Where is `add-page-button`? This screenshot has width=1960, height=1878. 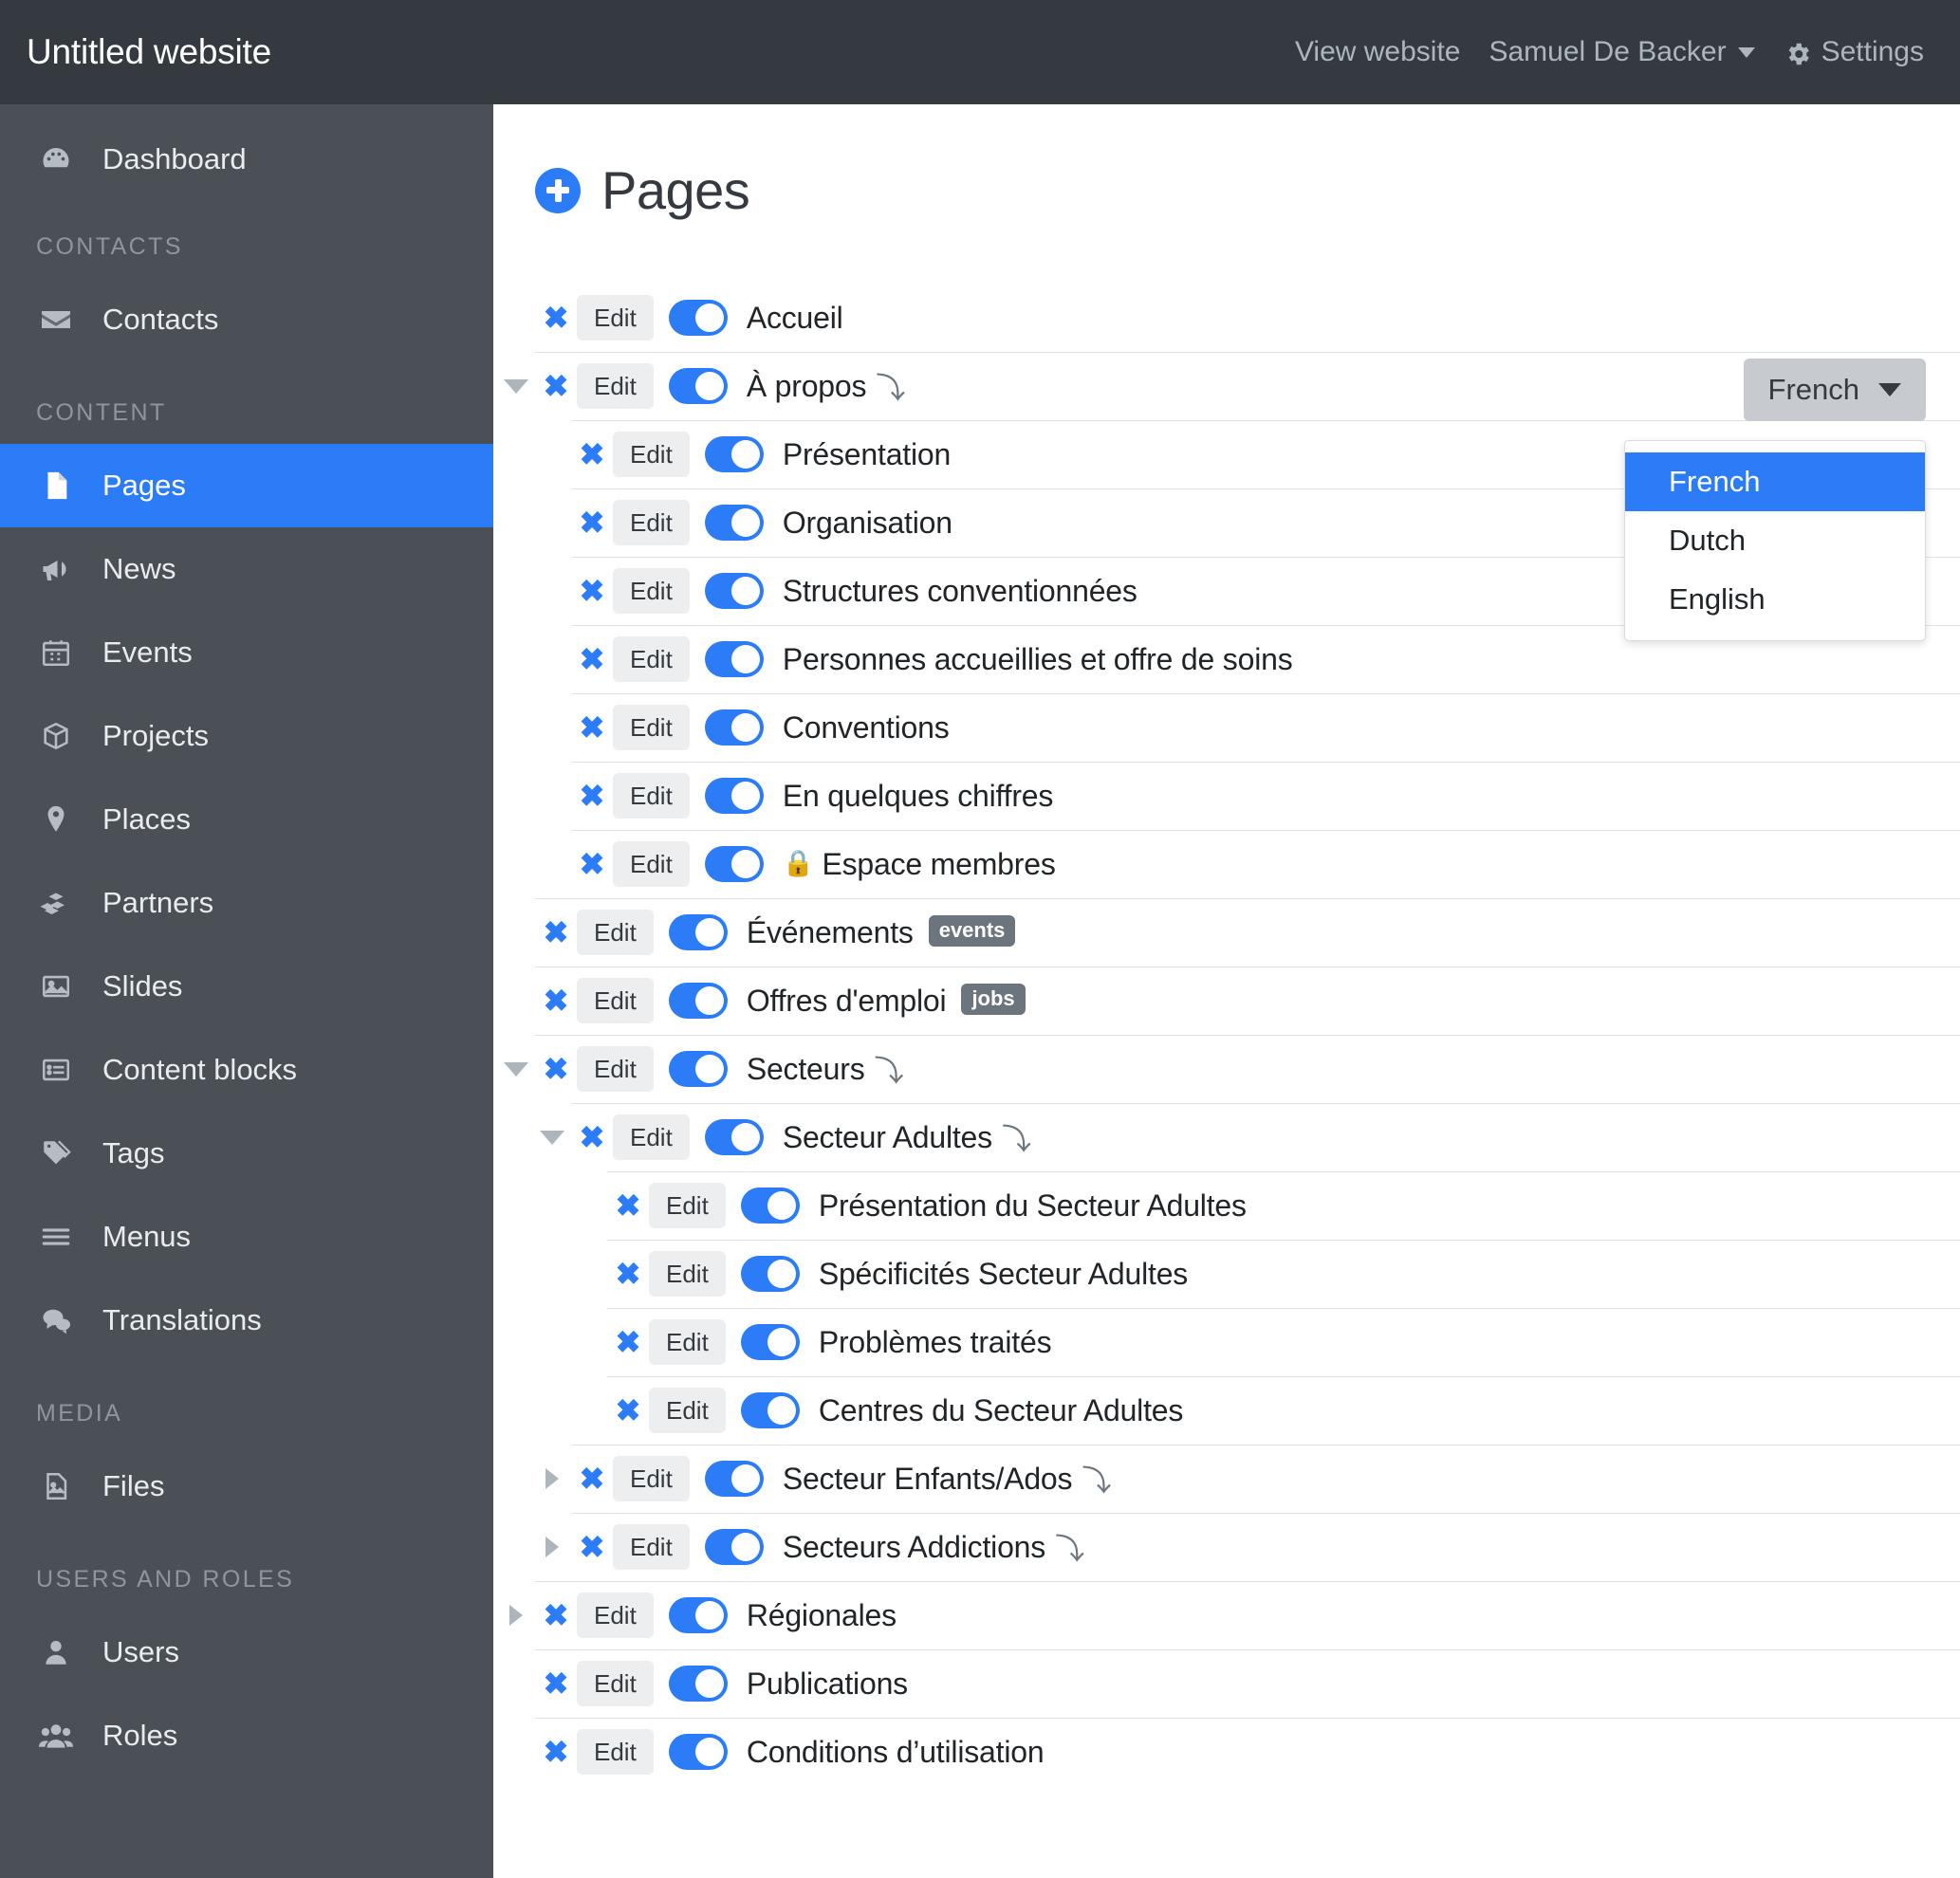 add-page-button is located at coordinates (558, 190).